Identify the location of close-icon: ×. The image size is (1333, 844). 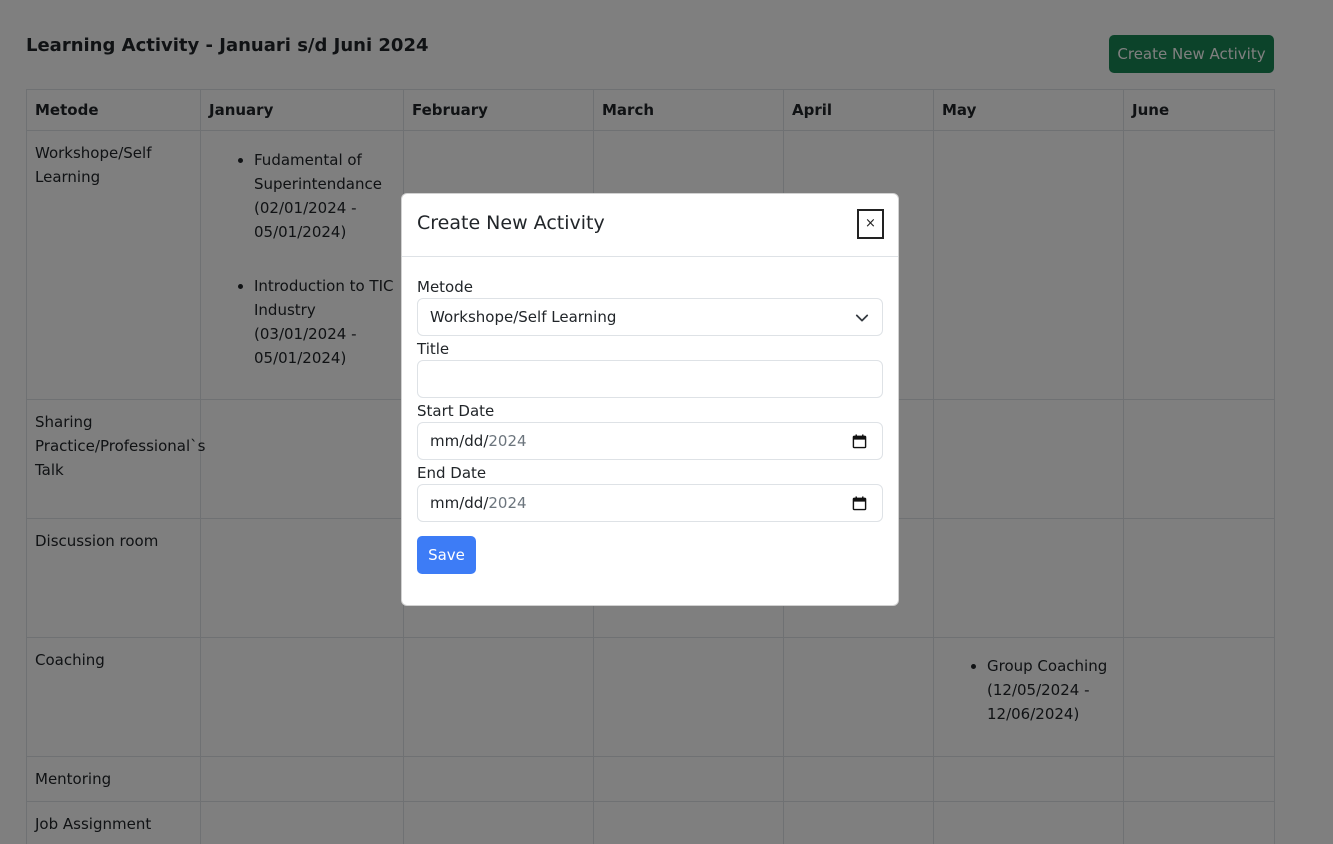
(870, 223).